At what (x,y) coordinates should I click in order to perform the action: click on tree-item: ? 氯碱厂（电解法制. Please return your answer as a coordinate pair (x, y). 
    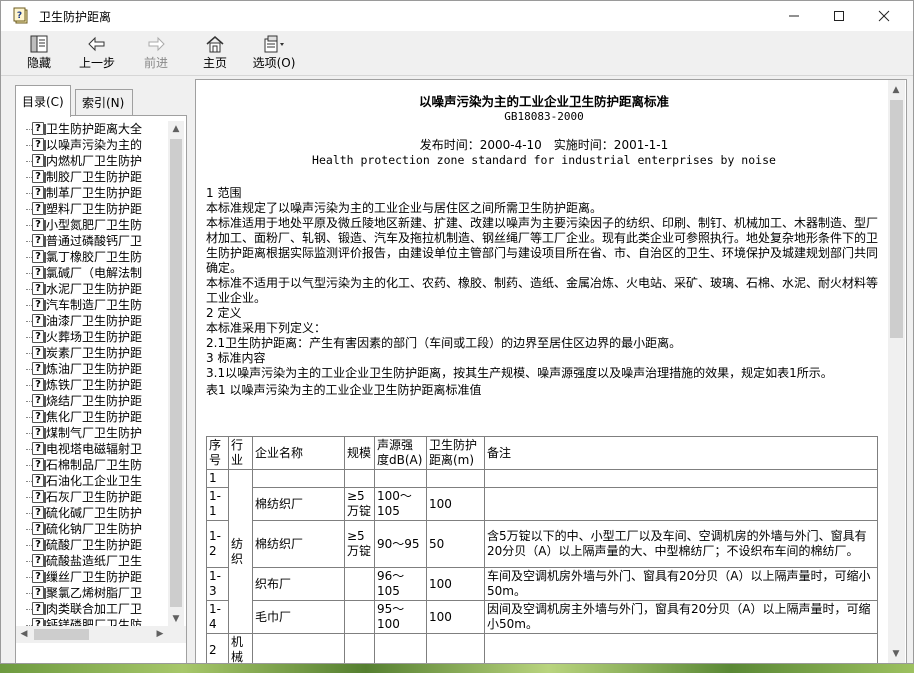
    Looking at the image, I should click on (97, 273).